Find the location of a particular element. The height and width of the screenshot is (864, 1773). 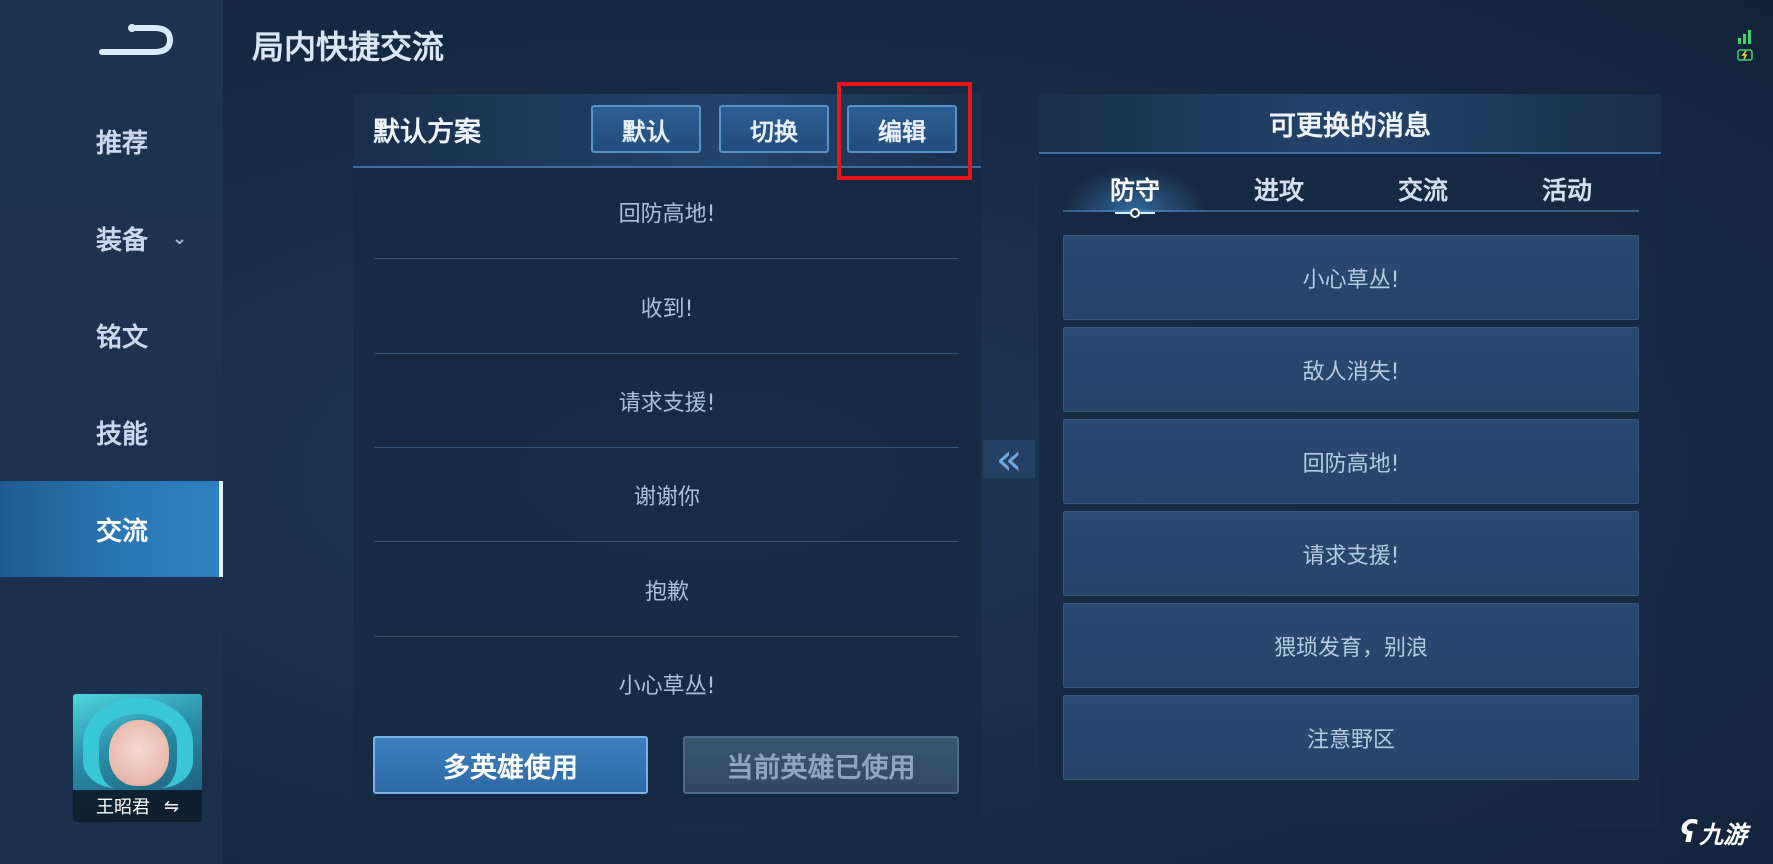

tab-attack: 进攻 is located at coordinates (1279, 189).